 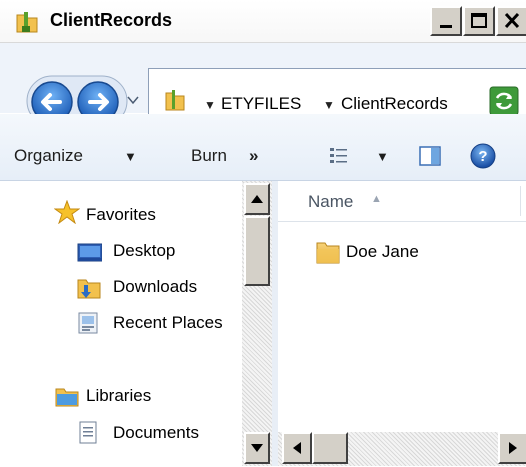 I want to click on minimize-button, so click(x=446, y=21).